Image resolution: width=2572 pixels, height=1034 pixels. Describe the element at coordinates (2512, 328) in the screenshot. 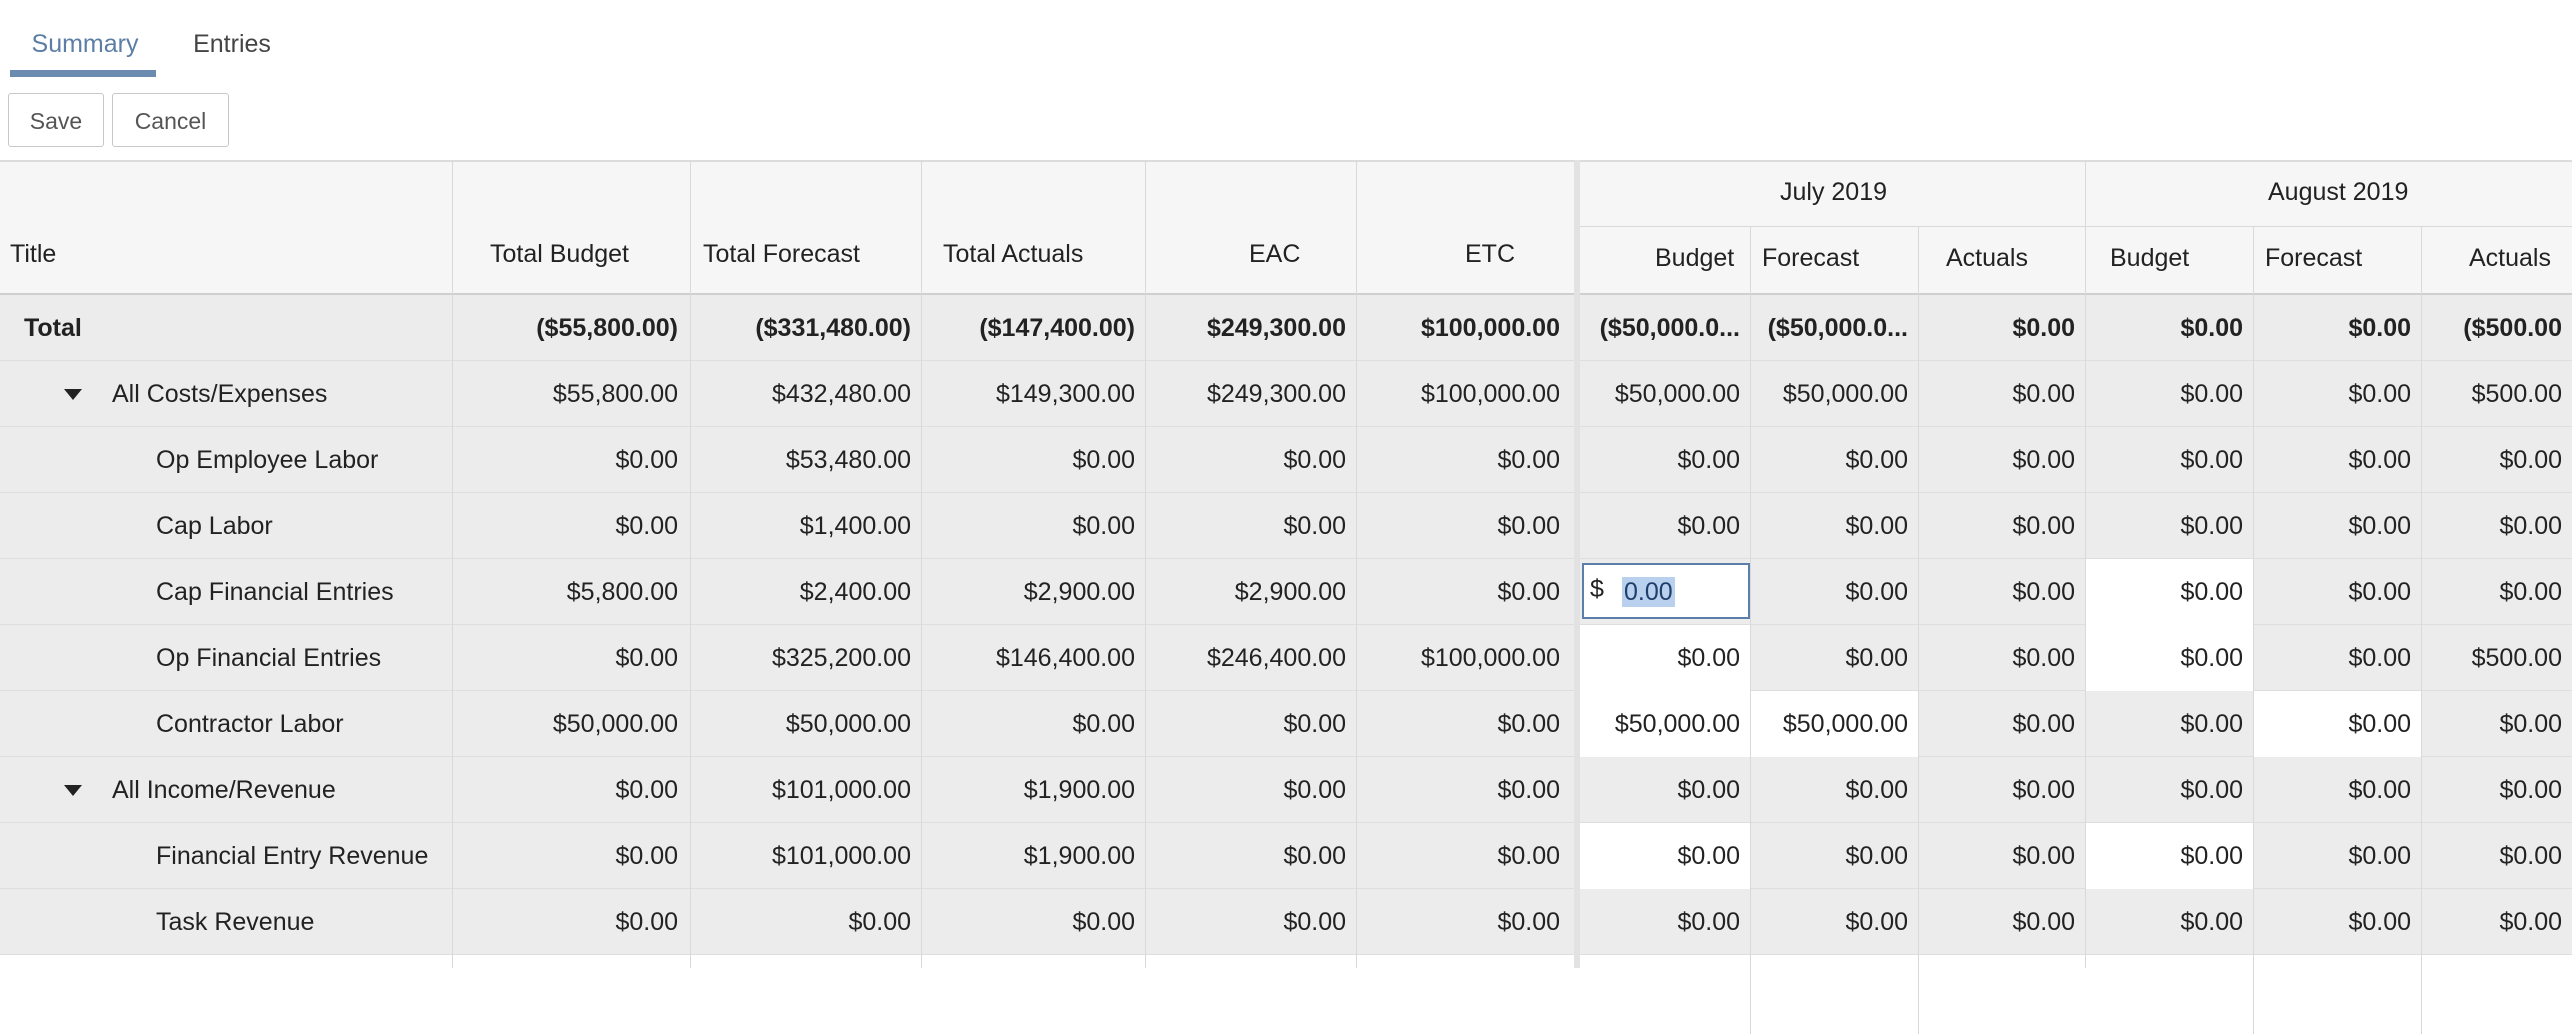

I see `cell-august-actuals: ($500.00` at that location.